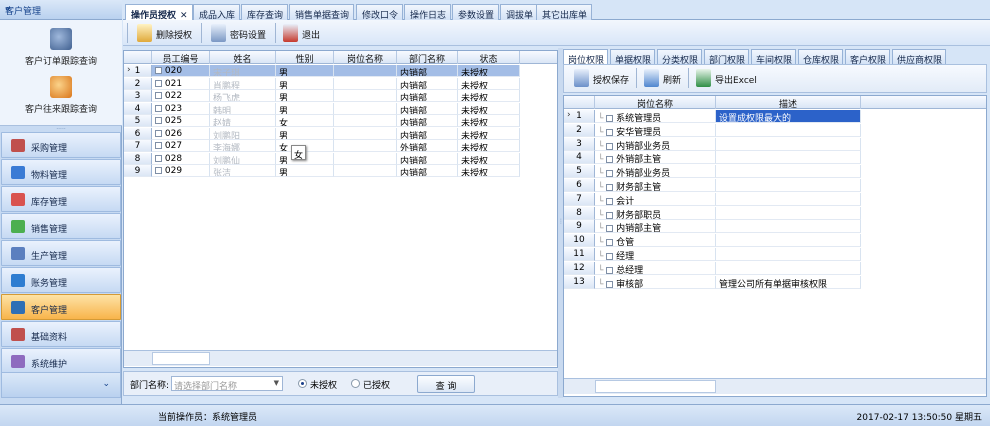  I want to click on table-row: 7 027 李海娜 女 外销部 未授权, so click(322, 146).